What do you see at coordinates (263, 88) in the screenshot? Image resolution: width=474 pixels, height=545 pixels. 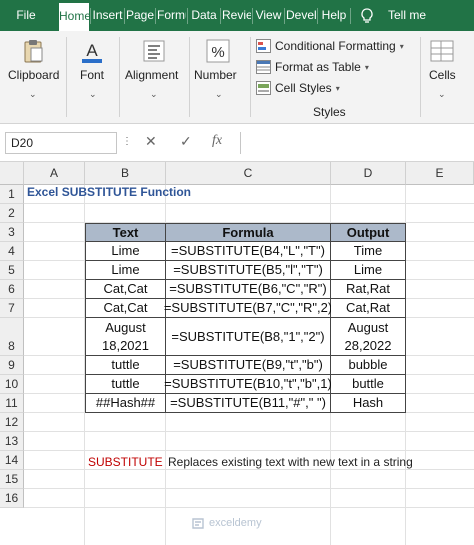 I see `cell-styles-icon` at bounding box center [263, 88].